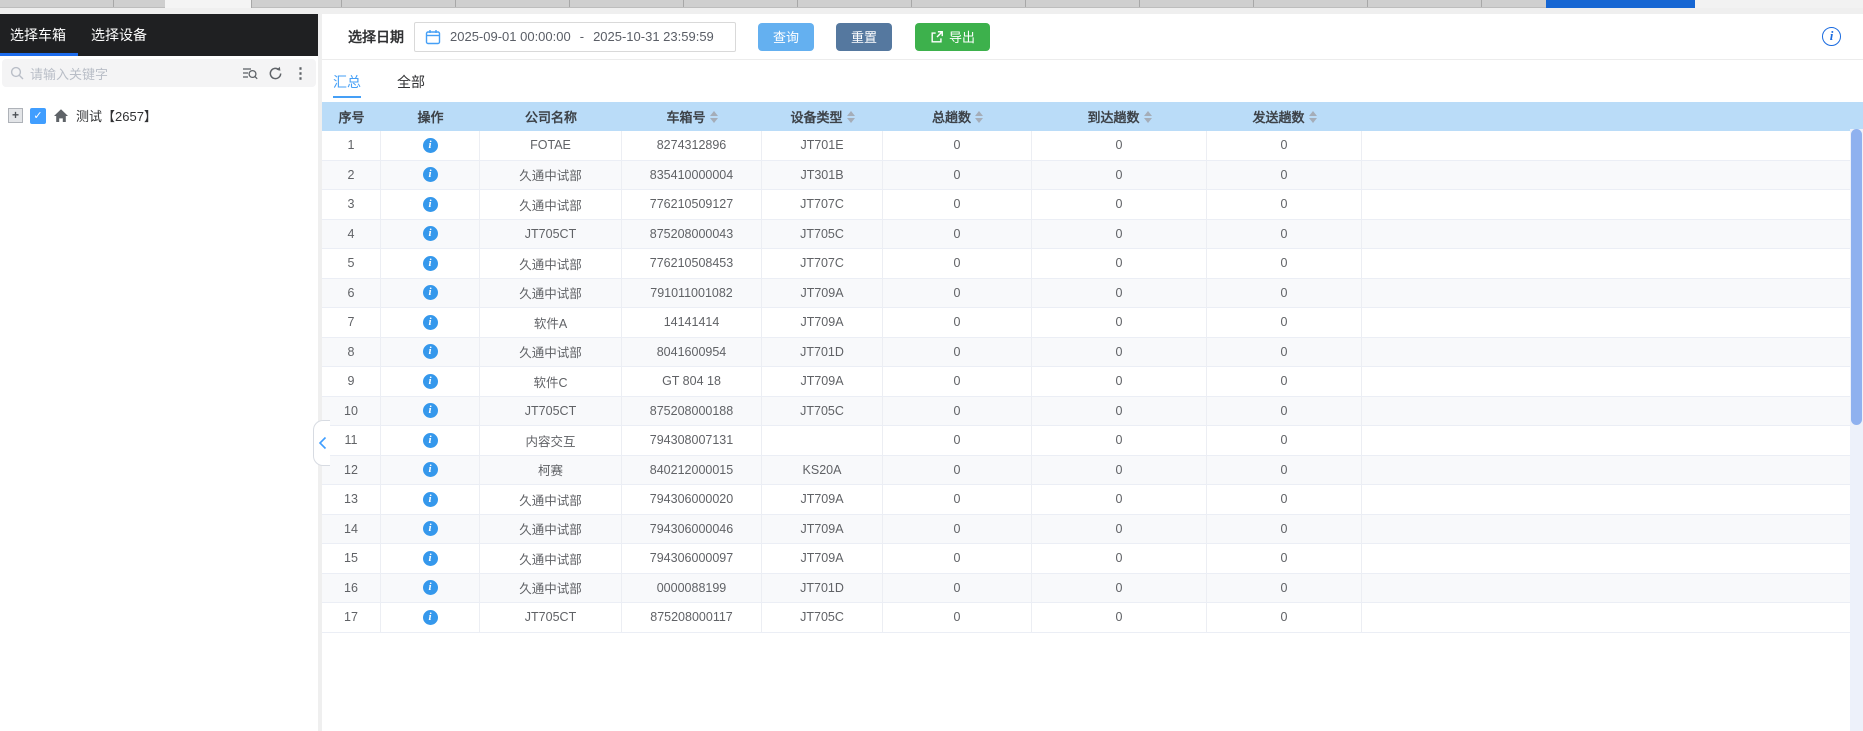 The height and width of the screenshot is (731, 1863). I want to click on cell-index: 1, so click(351, 145).